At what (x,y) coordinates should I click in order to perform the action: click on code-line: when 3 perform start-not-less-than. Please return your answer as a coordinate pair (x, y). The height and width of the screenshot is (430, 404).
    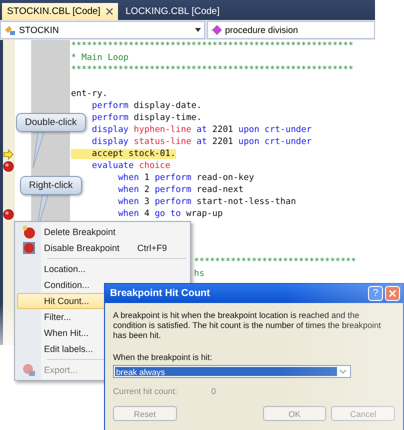
    Looking at the image, I should click on (206, 202).